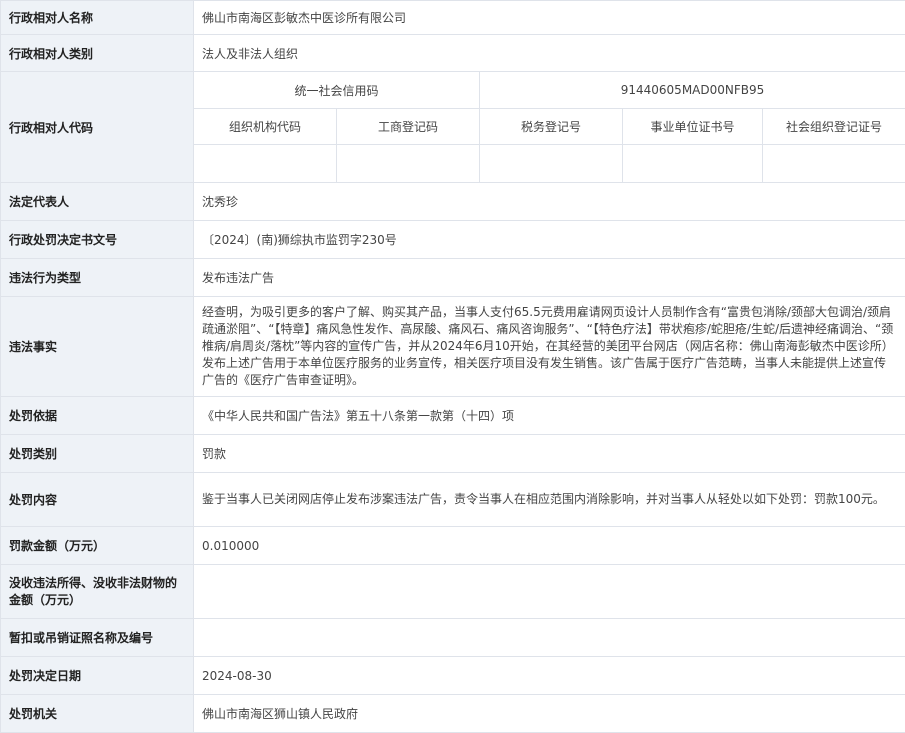  I want to click on value-legal-rep: 沈秀珍, so click(549, 202).